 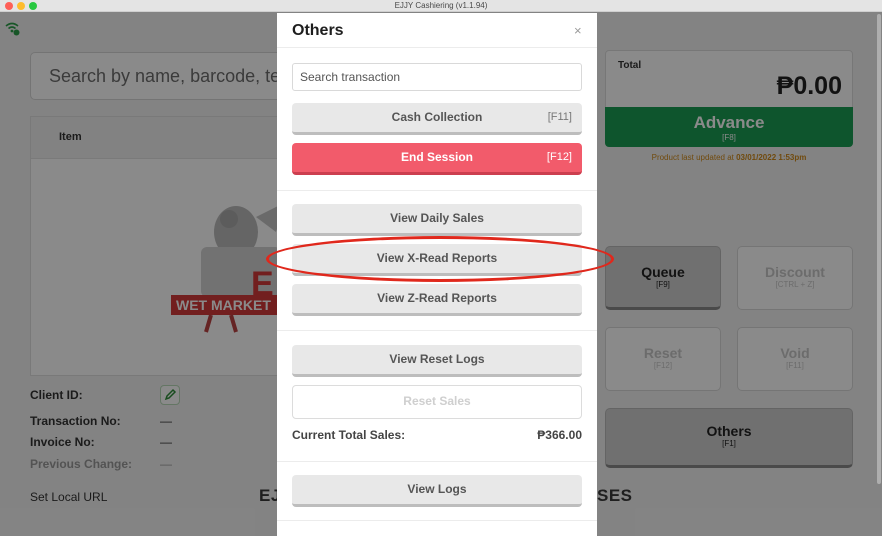 I want to click on modal-title: Others, so click(x=318, y=30).